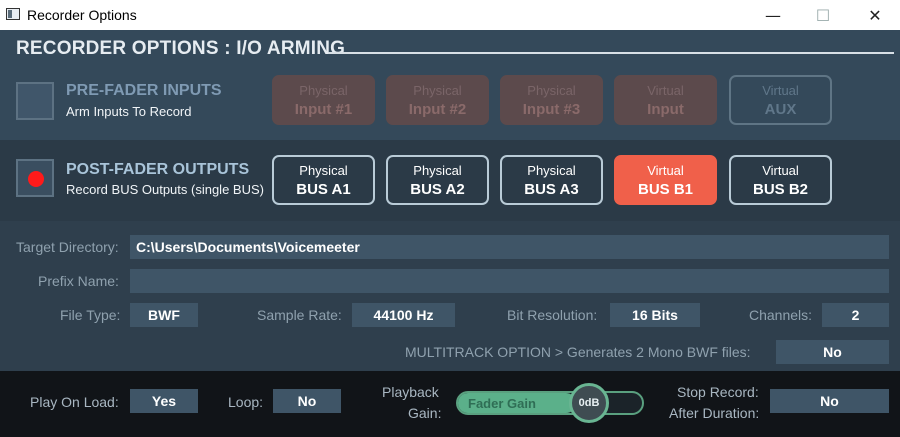 Image resolution: width=900 pixels, height=437 pixels. I want to click on sample-rate-label: Sample Rate:, so click(299, 315).